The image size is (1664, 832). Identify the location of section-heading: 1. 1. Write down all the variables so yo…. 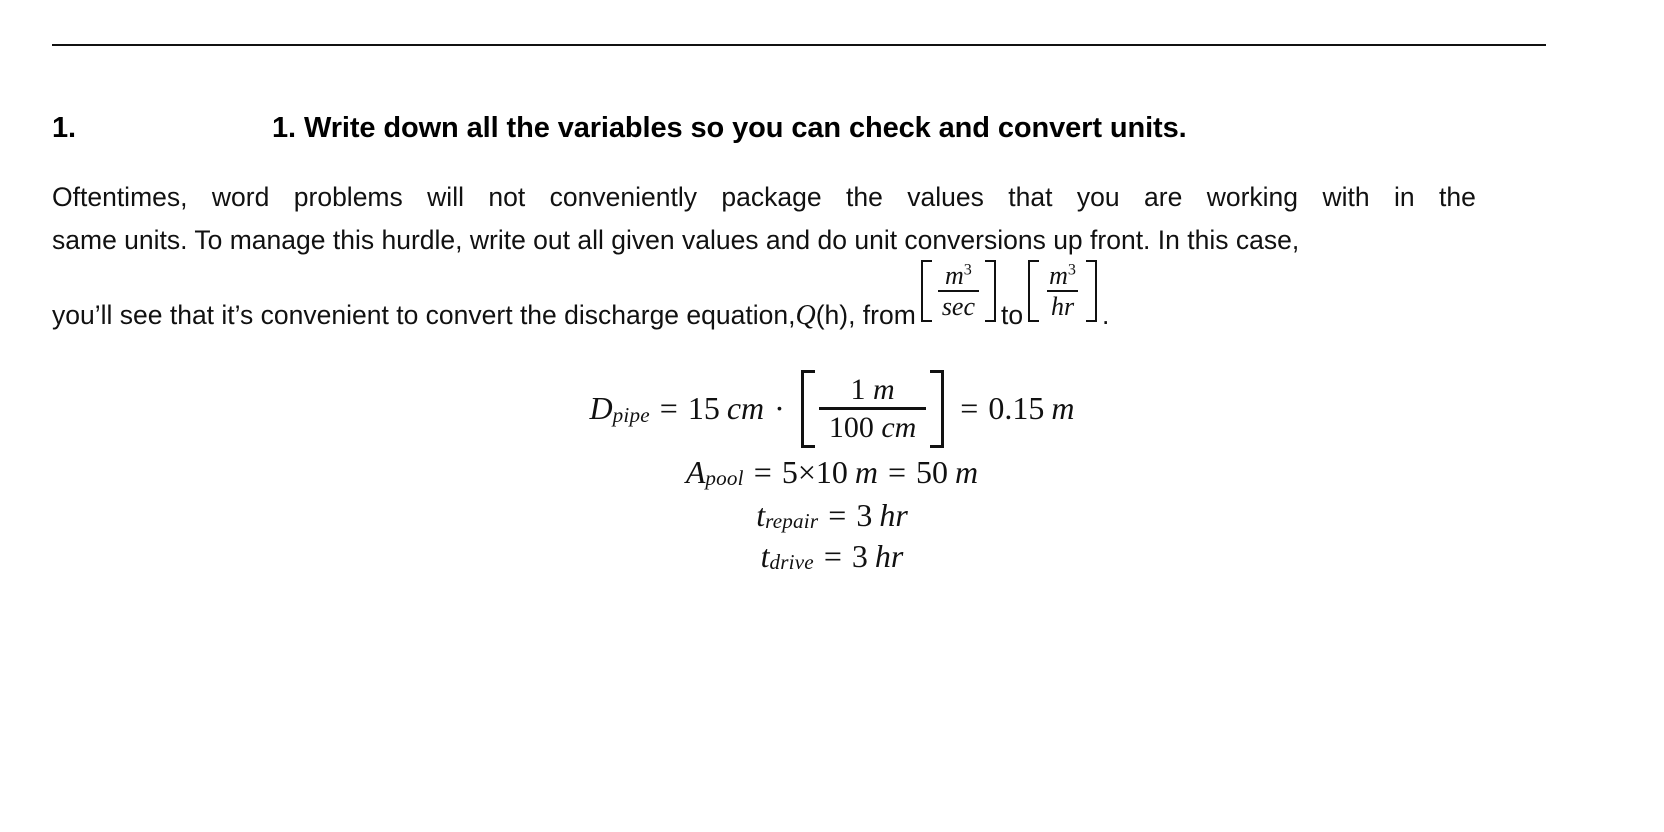
(802, 128).